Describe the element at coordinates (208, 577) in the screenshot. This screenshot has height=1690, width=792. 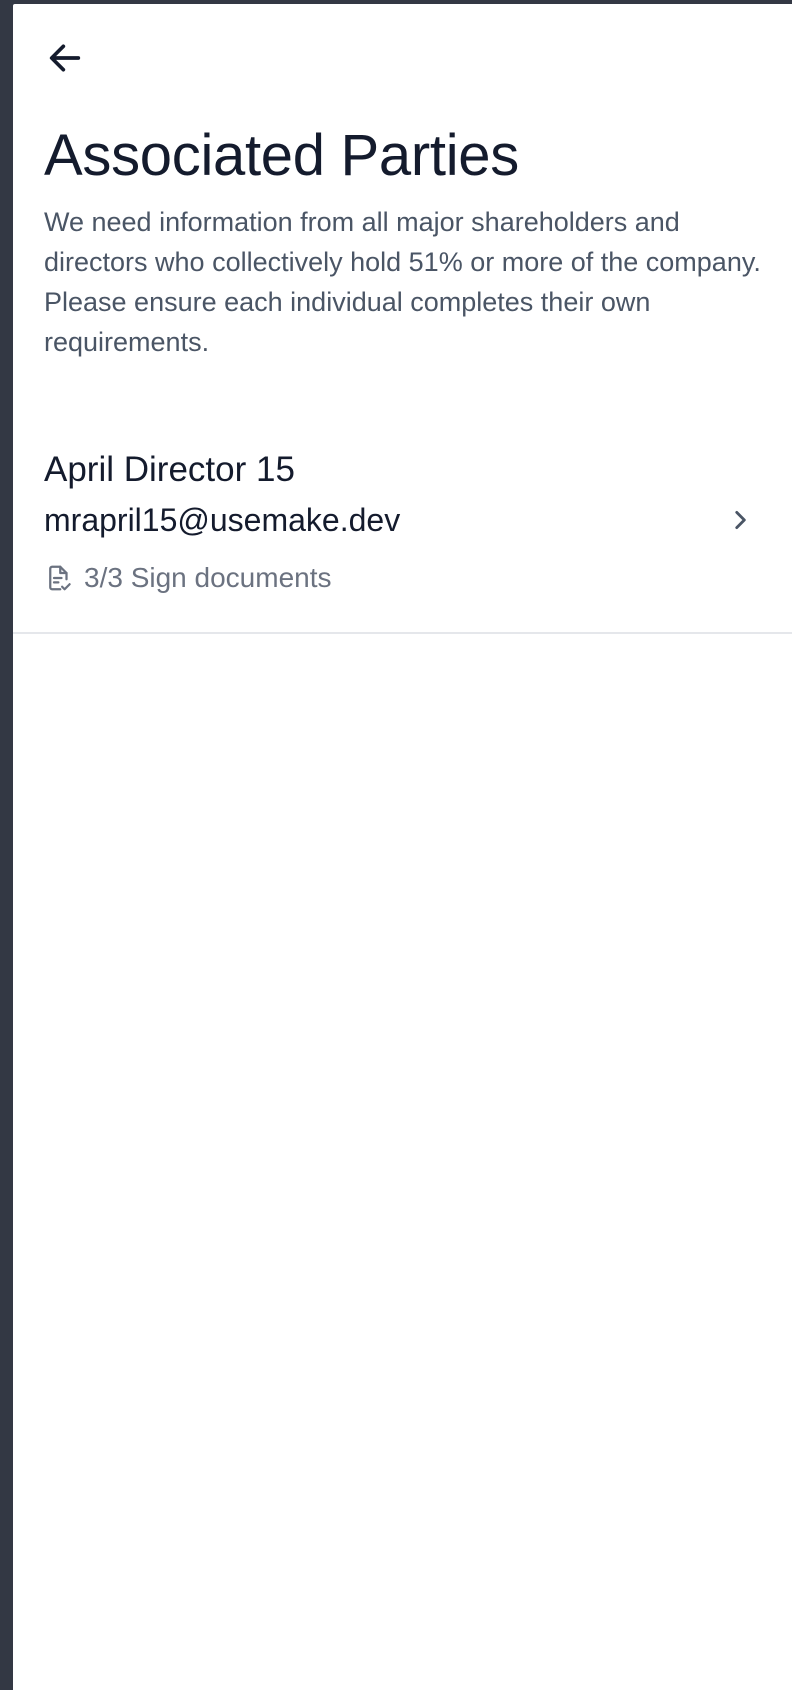
I see `party-status-text: 3/3 Sign documents` at that location.